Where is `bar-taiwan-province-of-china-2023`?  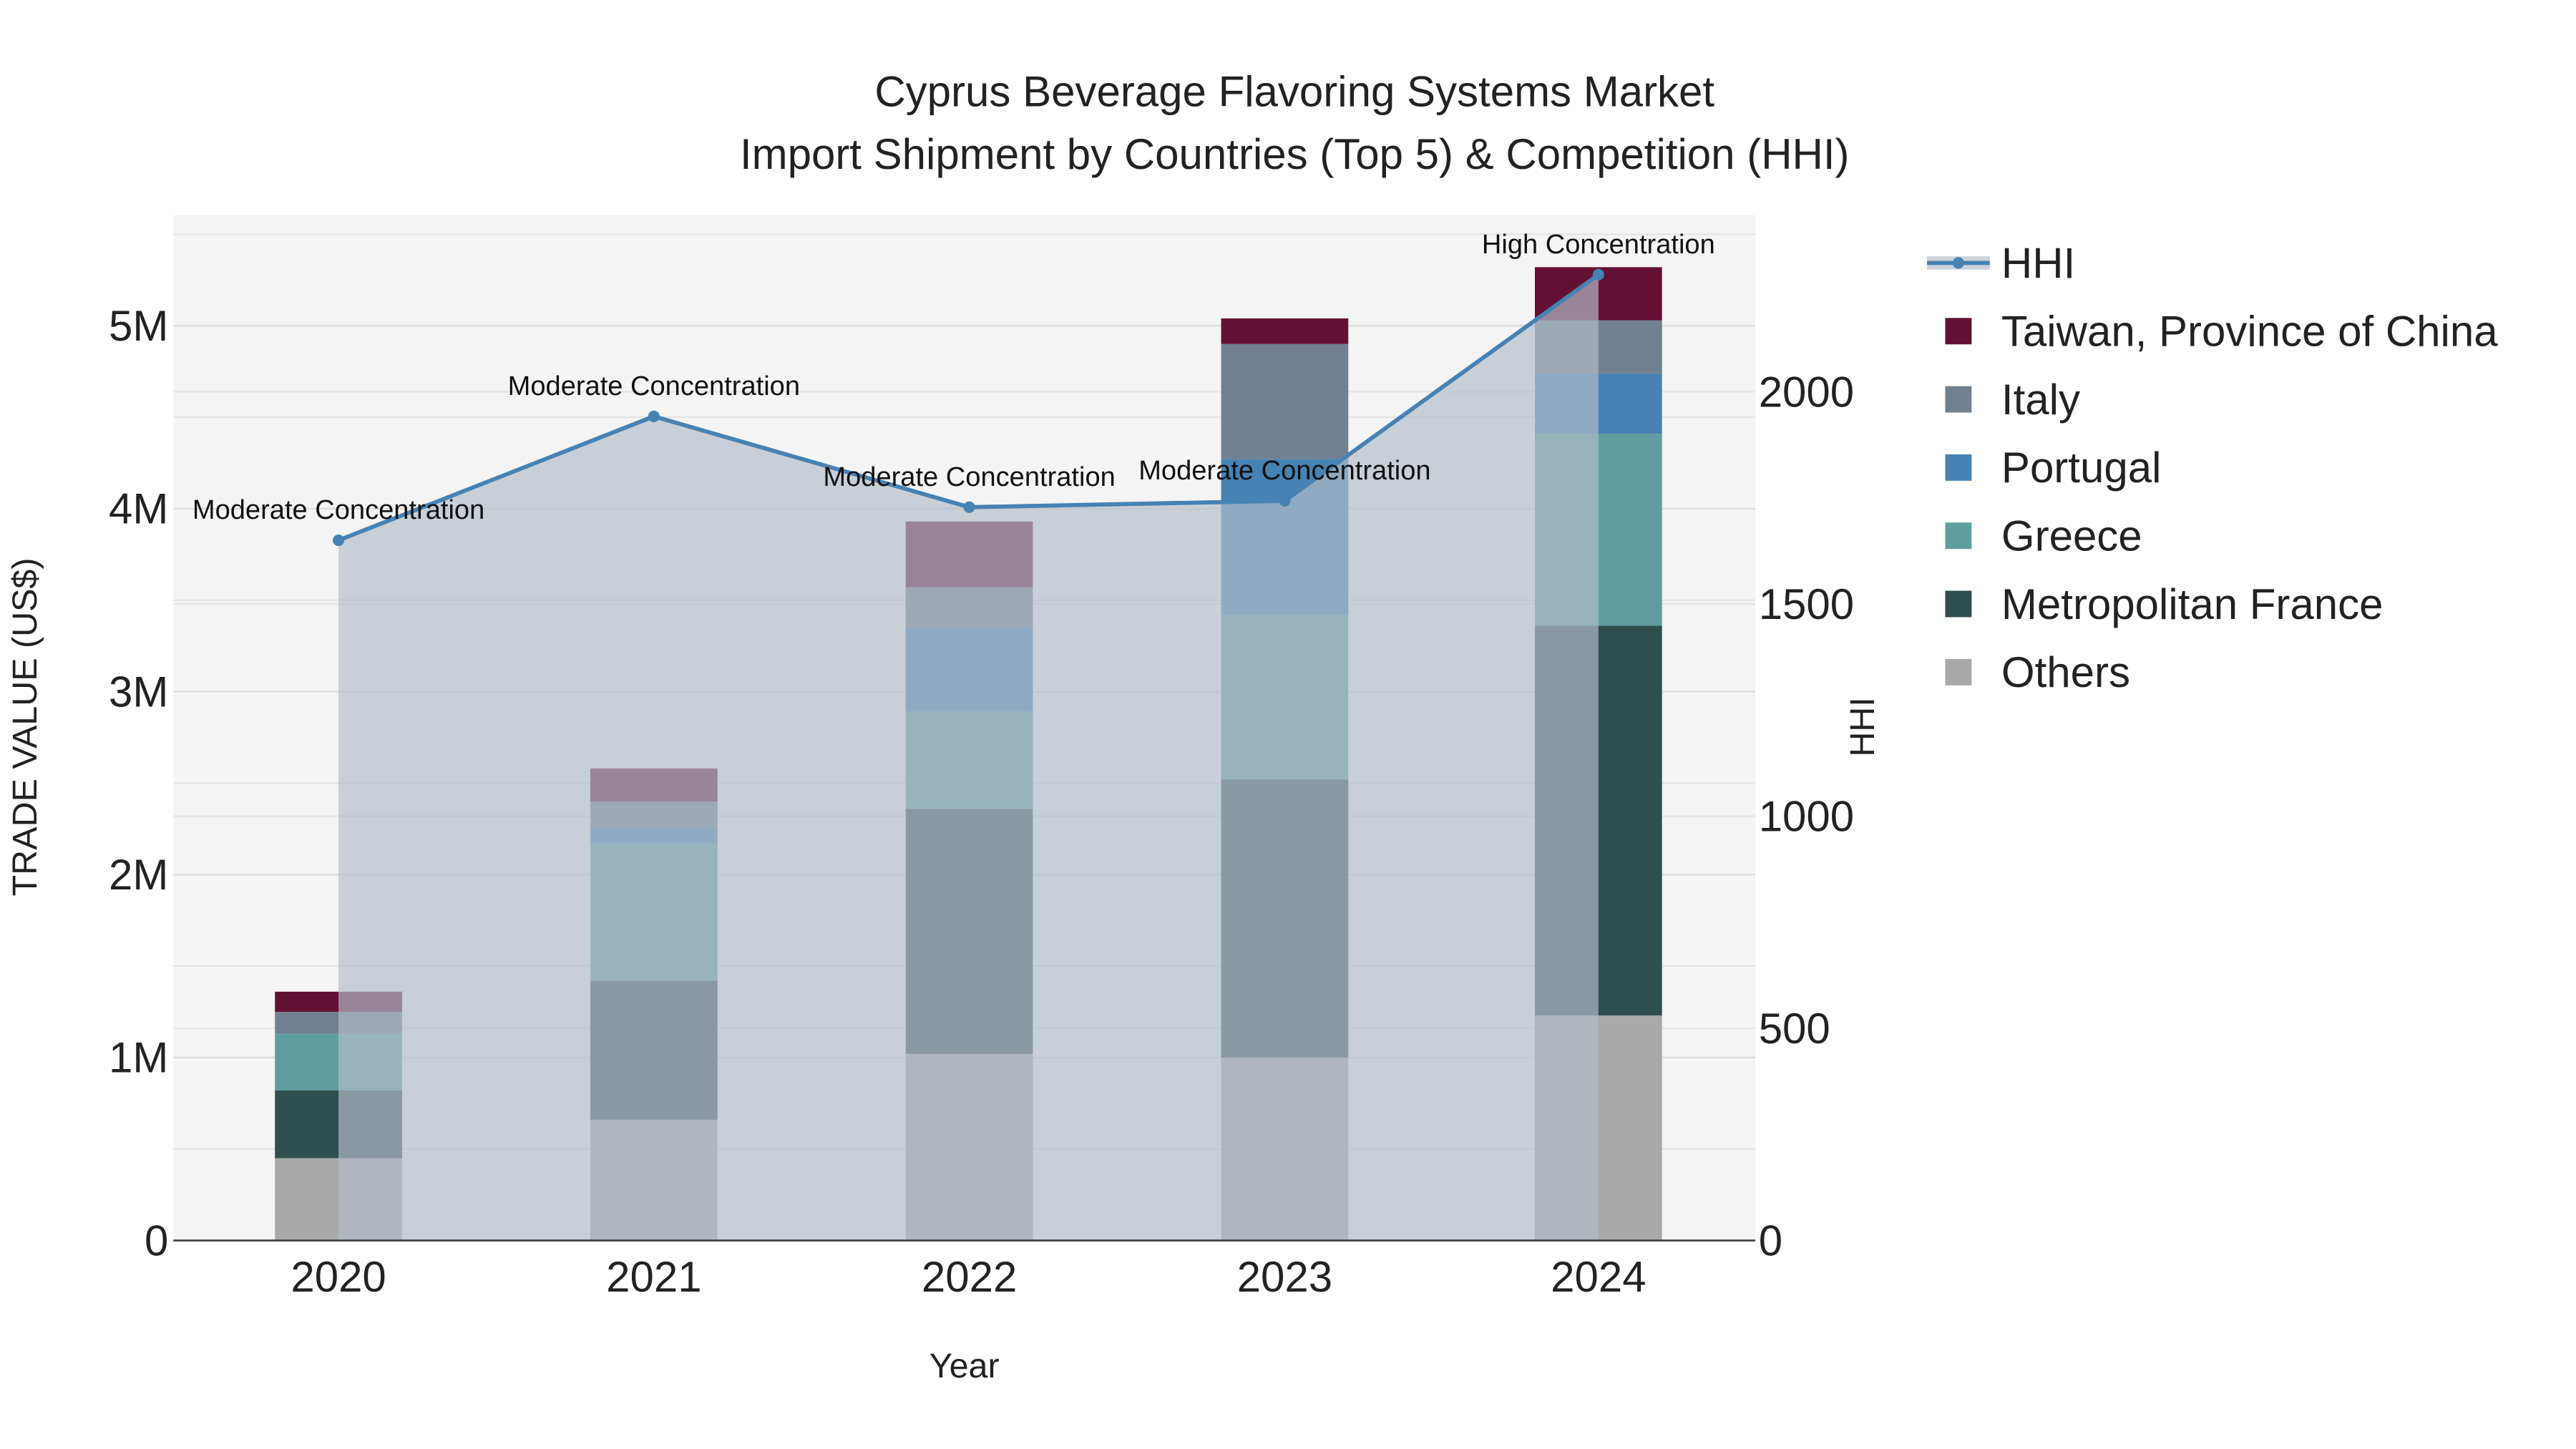 bar-taiwan-province-of-china-2023 is located at coordinates (1285, 331).